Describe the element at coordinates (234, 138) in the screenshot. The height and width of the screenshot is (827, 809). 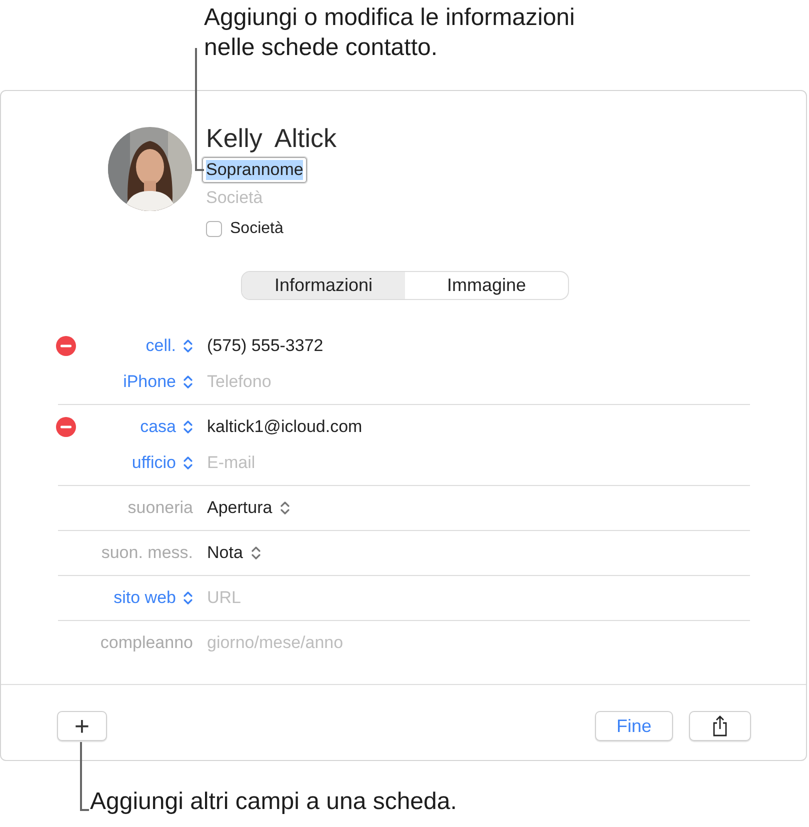
I see `first-name: Kelly` at that location.